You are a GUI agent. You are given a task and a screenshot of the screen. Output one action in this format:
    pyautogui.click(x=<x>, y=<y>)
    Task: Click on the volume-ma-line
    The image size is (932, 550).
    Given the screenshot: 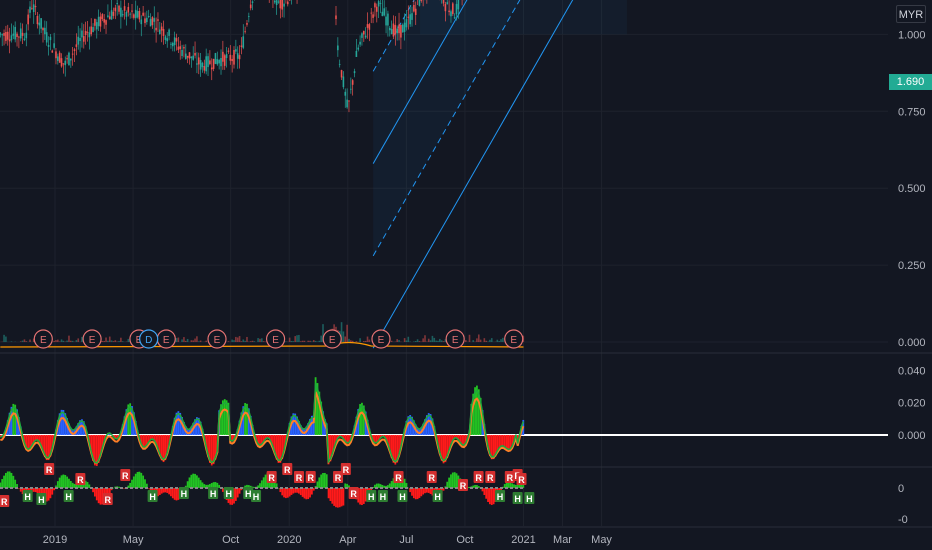 What is the action you would take?
    pyautogui.click(x=262, y=344)
    